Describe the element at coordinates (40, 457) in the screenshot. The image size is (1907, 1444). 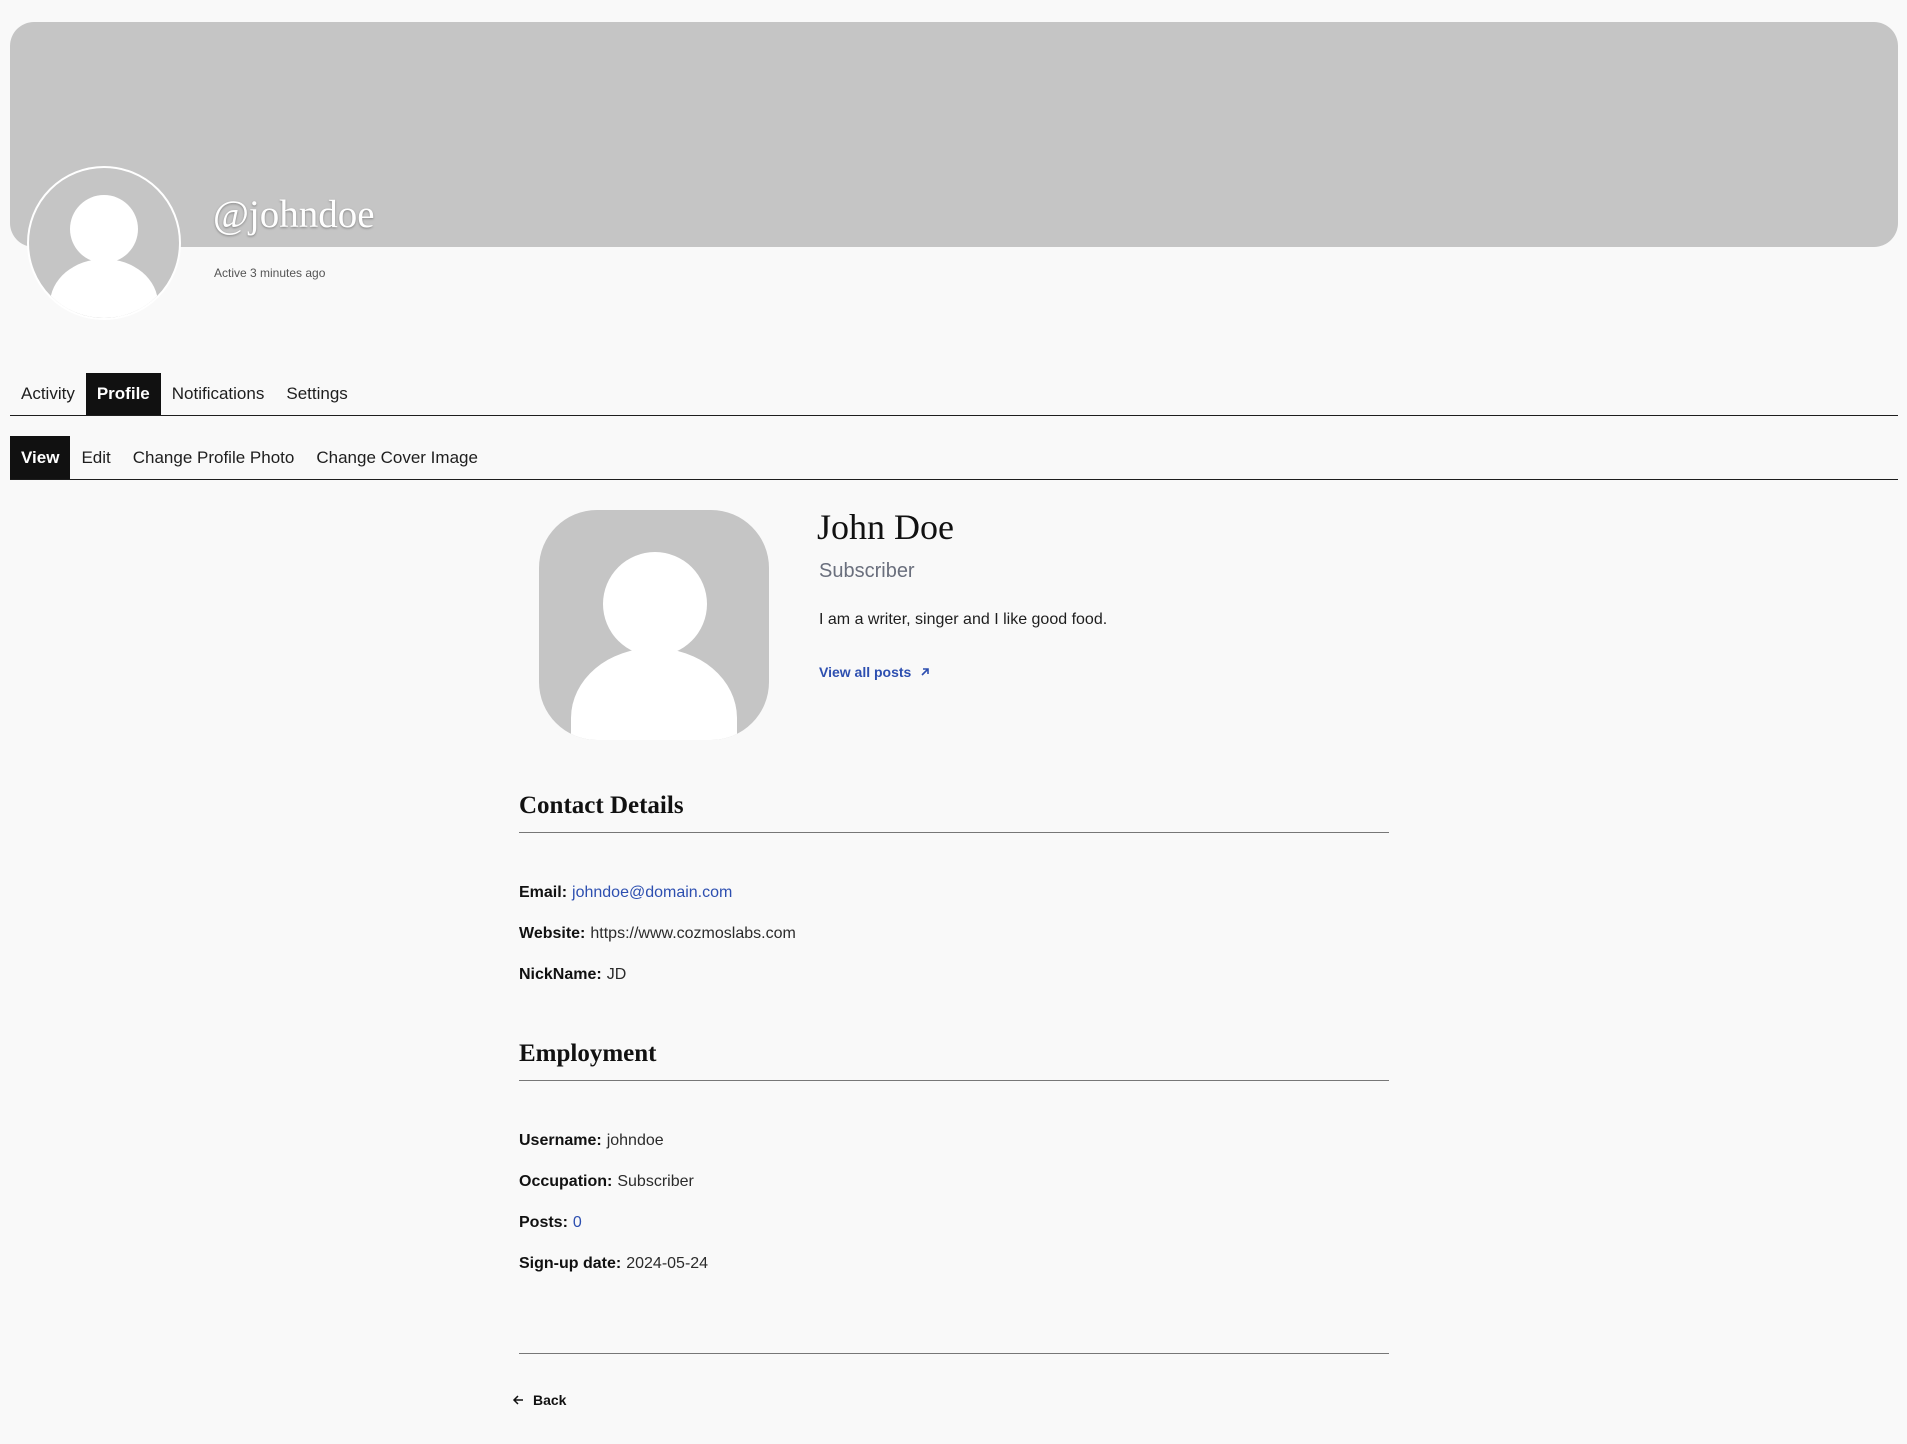
I see `subtab-view: View` at that location.